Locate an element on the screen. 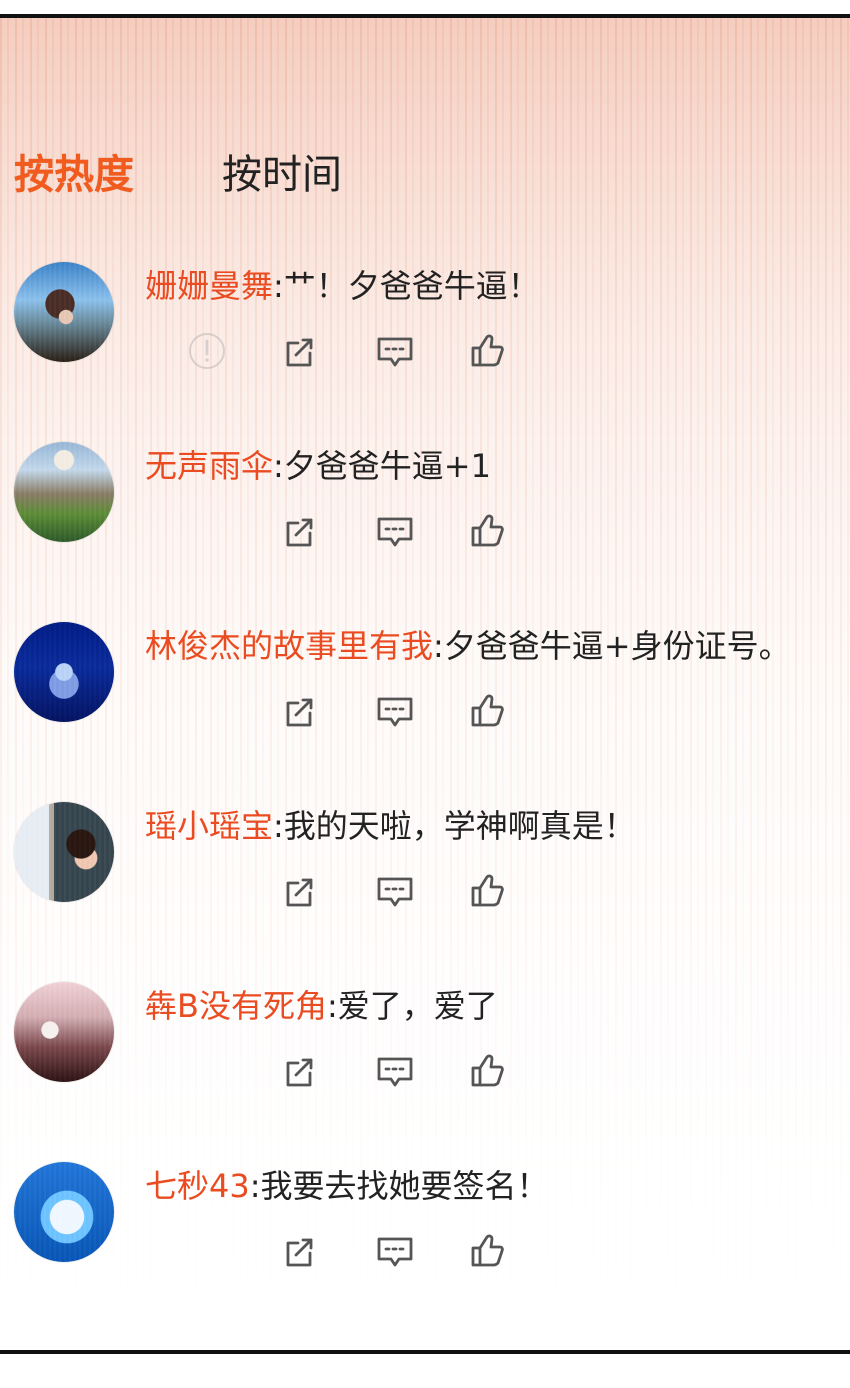 The height and width of the screenshot is (1388, 850). comment-text-row: 七秒43:我要去找她要签名！ is located at coordinates (347, 1186).